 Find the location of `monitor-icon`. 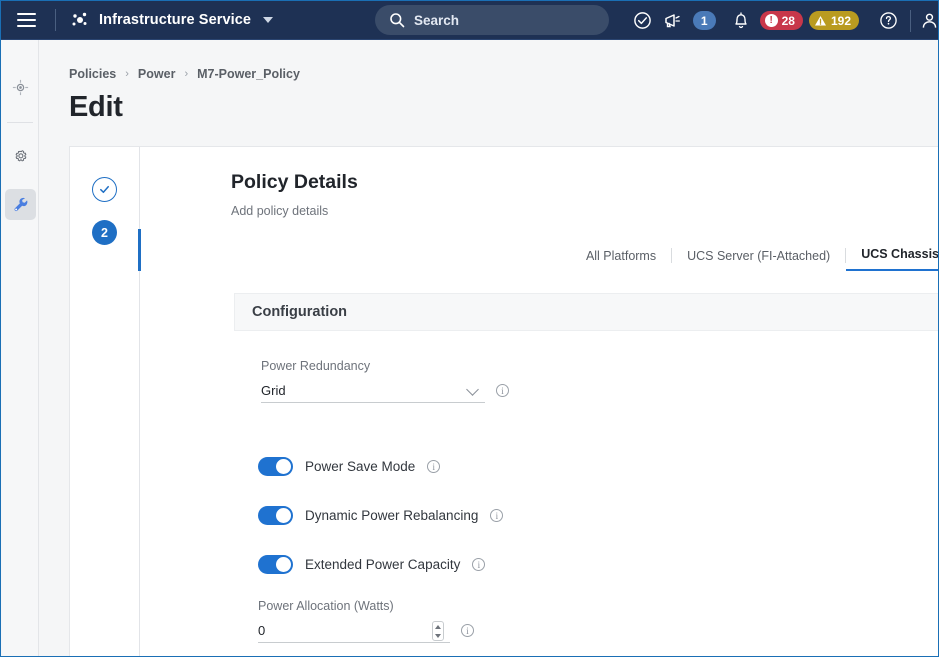

monitor-icon is located at coordinates (20, 87).